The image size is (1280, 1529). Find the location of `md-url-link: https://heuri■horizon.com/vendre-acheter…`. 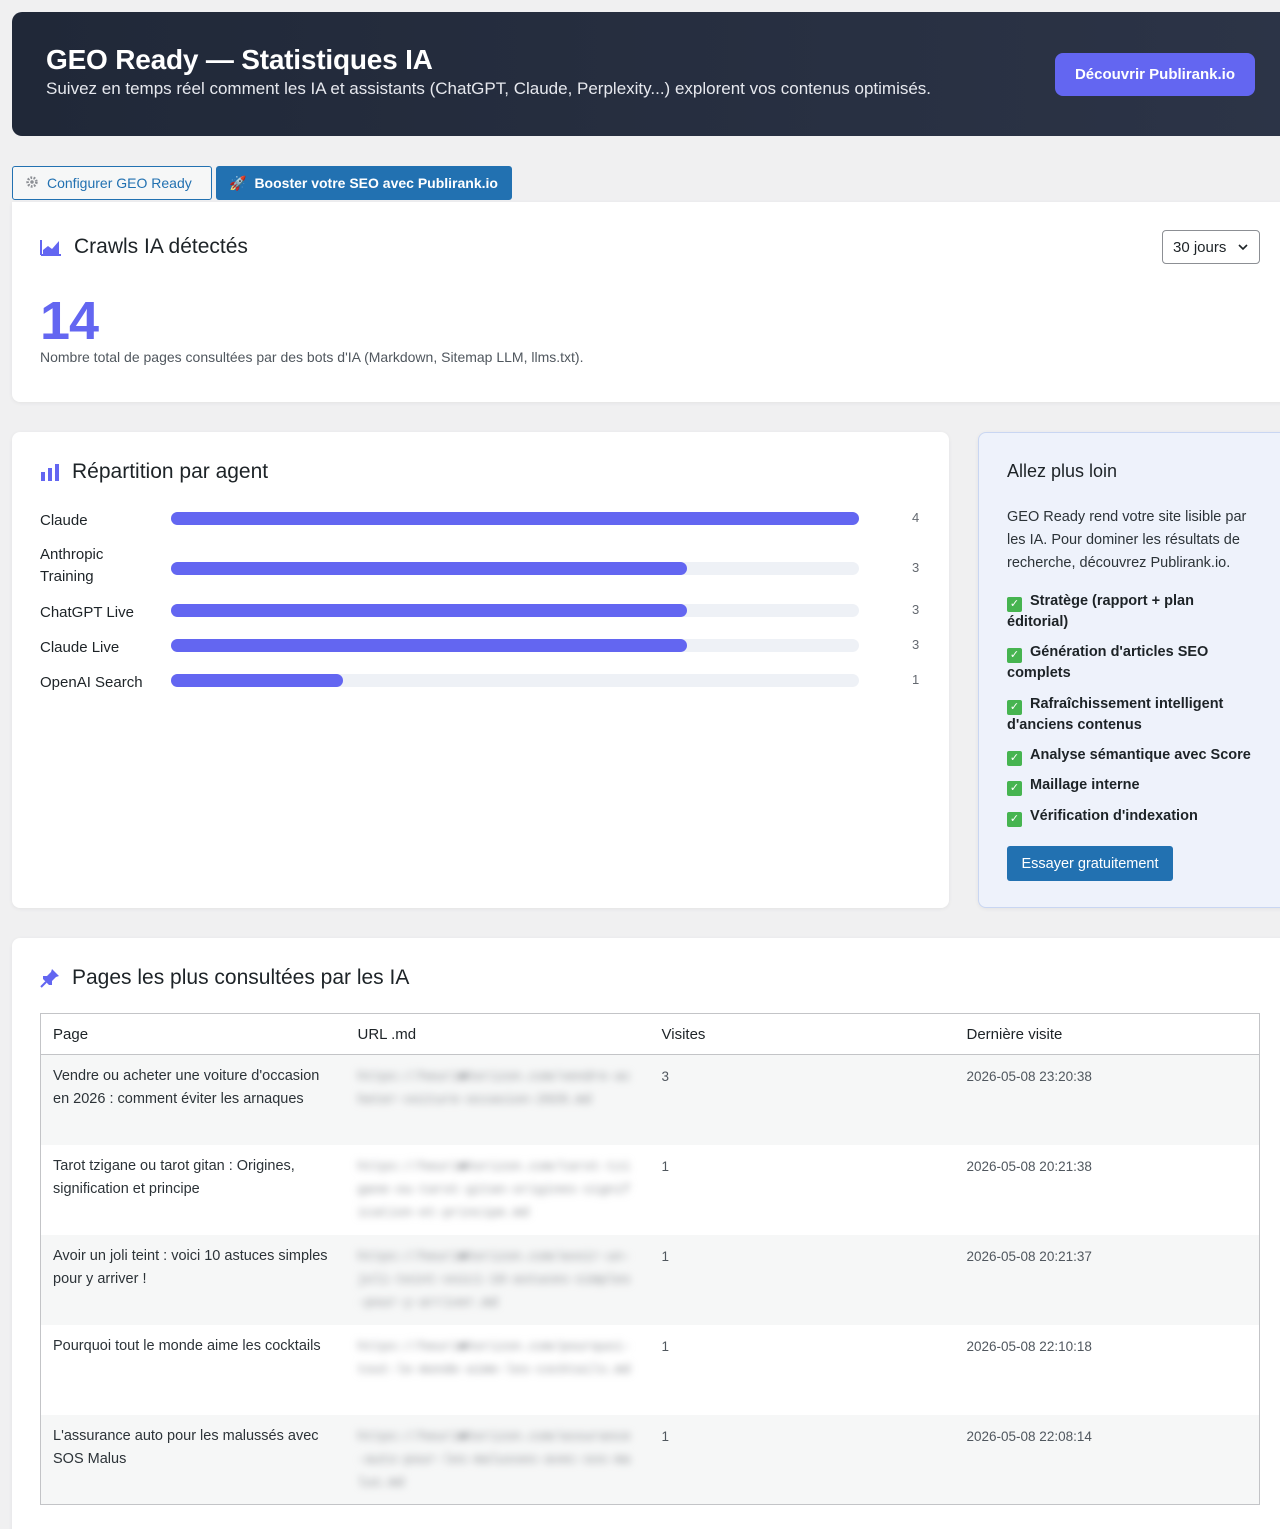

md-url-link: https://heuri■horizon.com/vendre-acheter… is located at coordinates (494, 1088).